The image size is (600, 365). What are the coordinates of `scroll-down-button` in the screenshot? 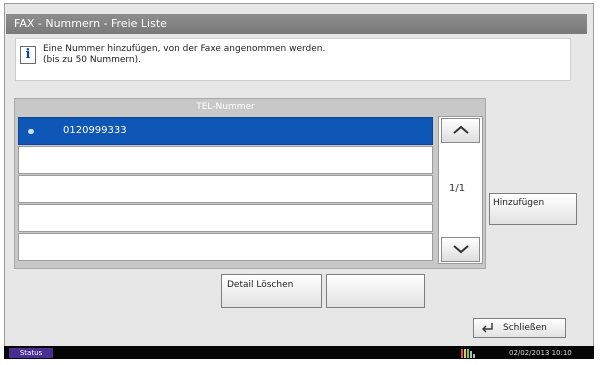 It's located at (460, 249).